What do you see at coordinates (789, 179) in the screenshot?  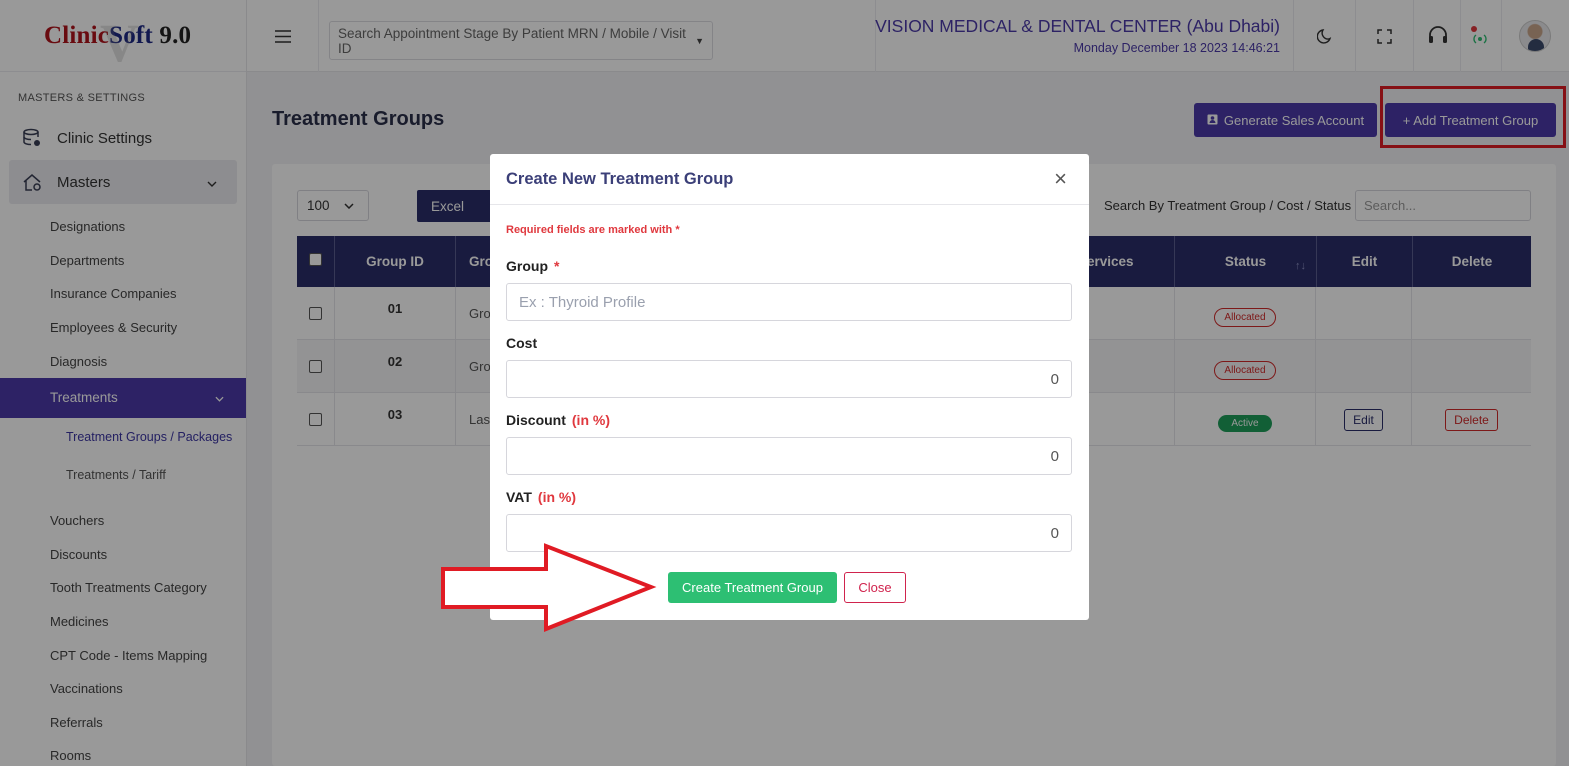 I see `modal-header: Create New Treatment Group ×` at bounding box center [789, 179].